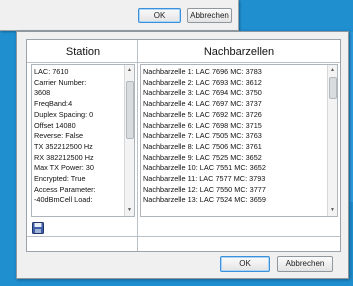  I want to click on list-item: Offset 14080, so click(78, 126).